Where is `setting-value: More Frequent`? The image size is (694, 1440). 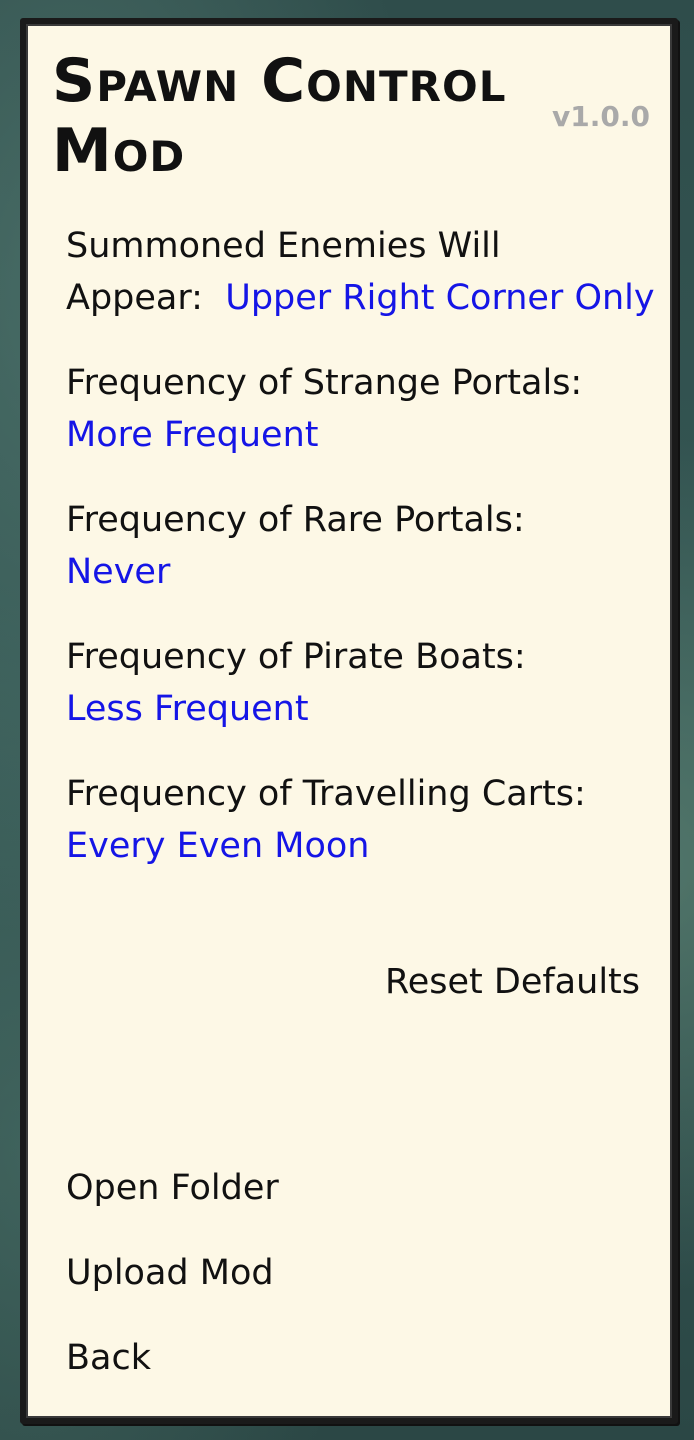
setting-value: More Frequent is located at coordinates (192, 435).